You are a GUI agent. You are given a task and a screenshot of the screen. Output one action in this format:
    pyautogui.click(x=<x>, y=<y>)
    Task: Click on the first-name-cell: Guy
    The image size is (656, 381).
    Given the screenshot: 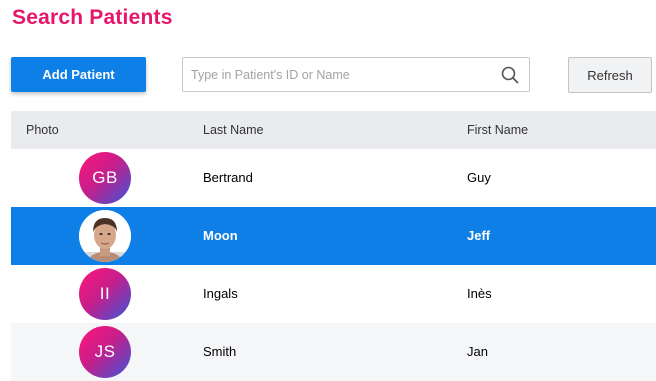 What is the action you would take?
    pyautogui.click(x=479, y=177)
    